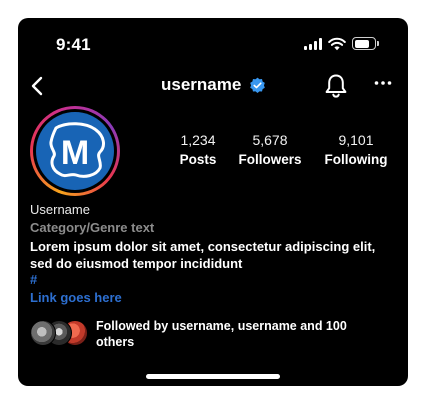 The image size is (426, 404). Describe the element at coordinates (73, 44) in the screenshot. I see `status-time: 9:41` at that location.